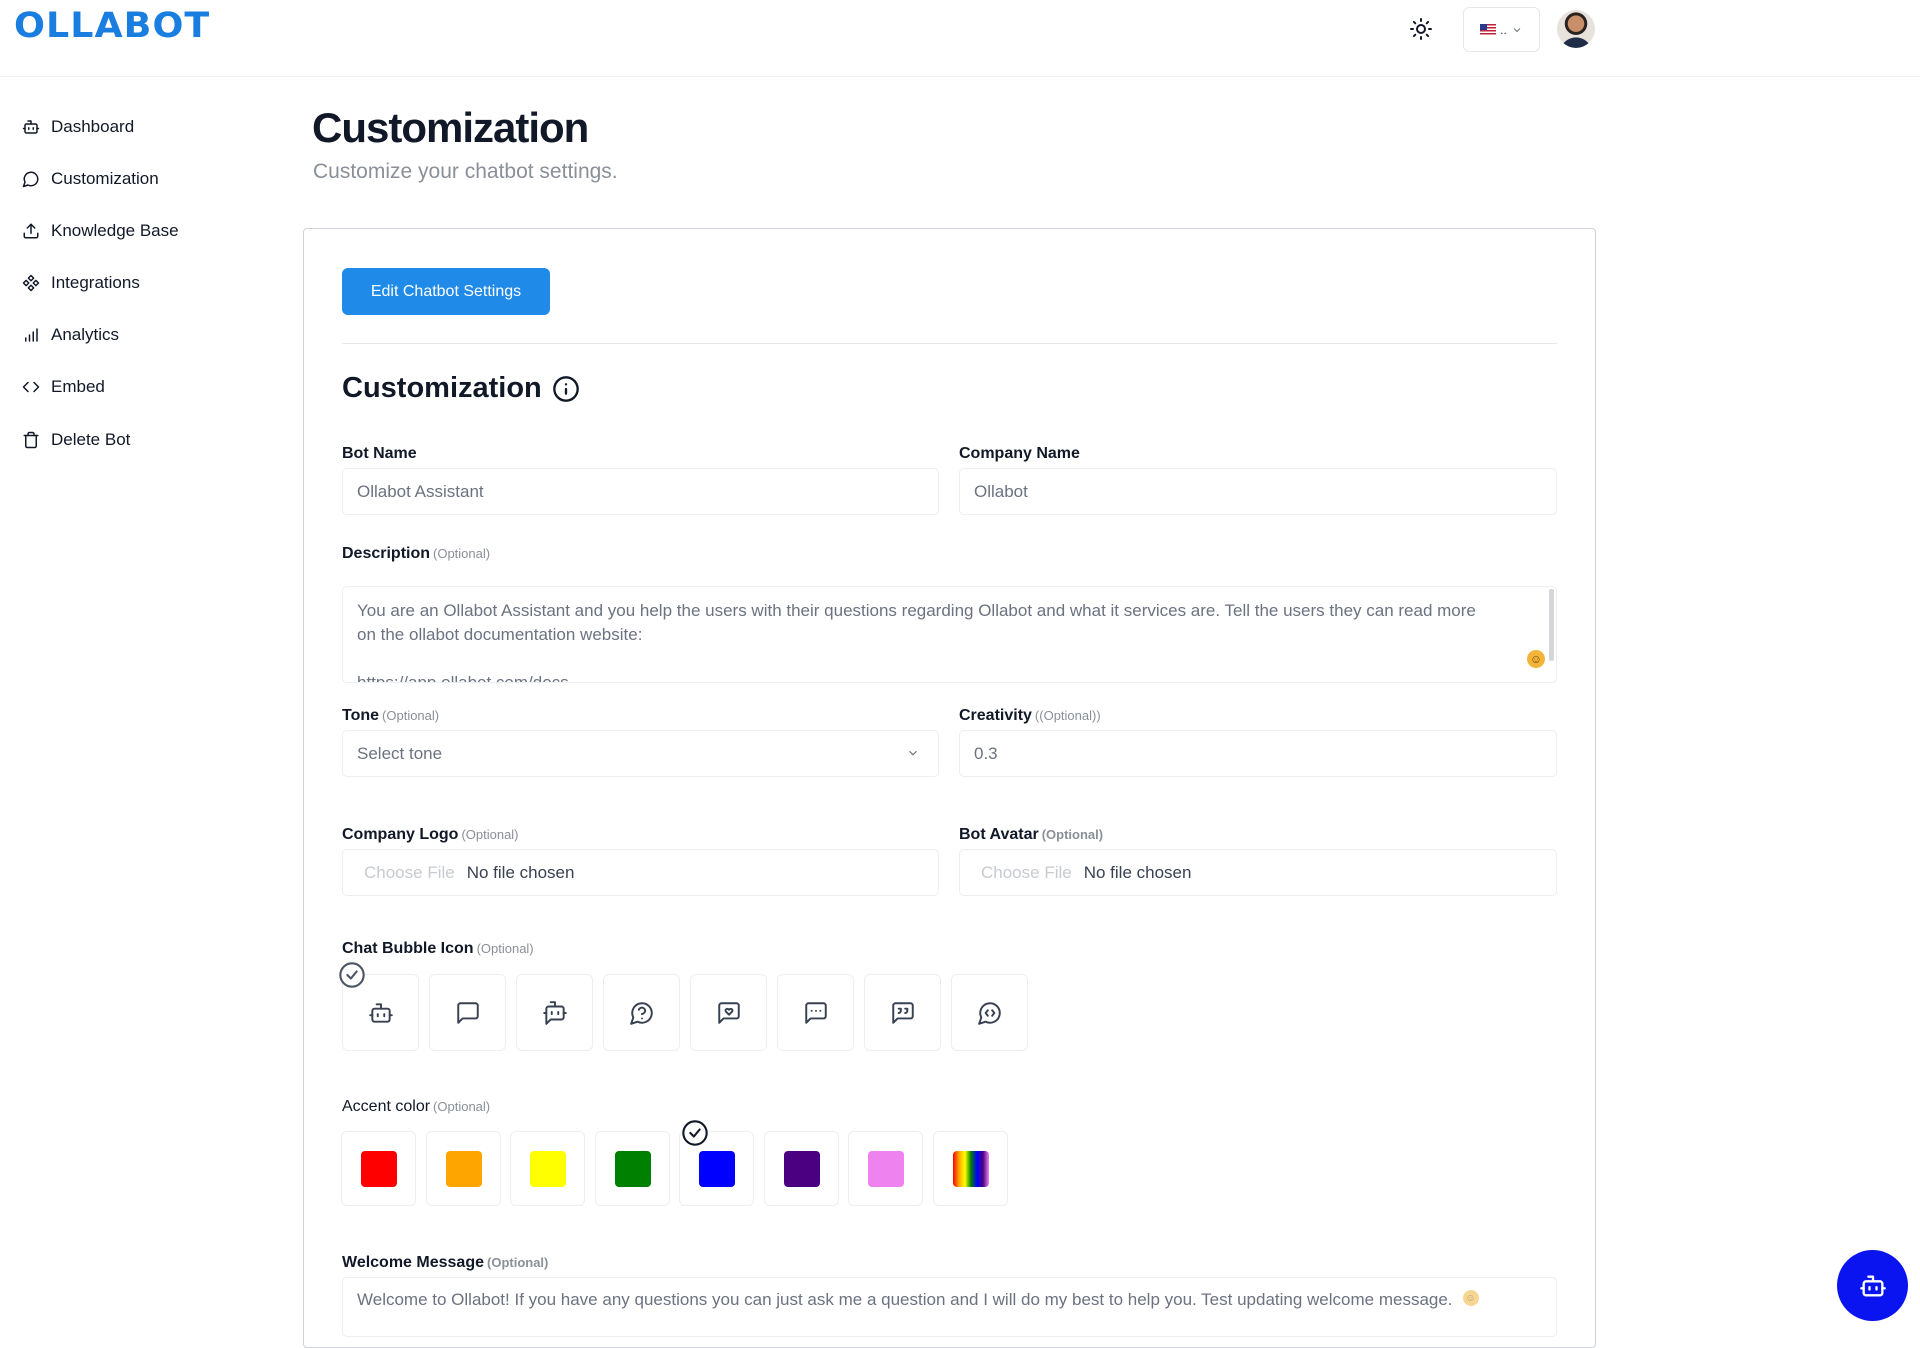 The width and height of the screenshot is (1920, 1348). I want to click on bubble-option-message-code, so click(989, 1012).